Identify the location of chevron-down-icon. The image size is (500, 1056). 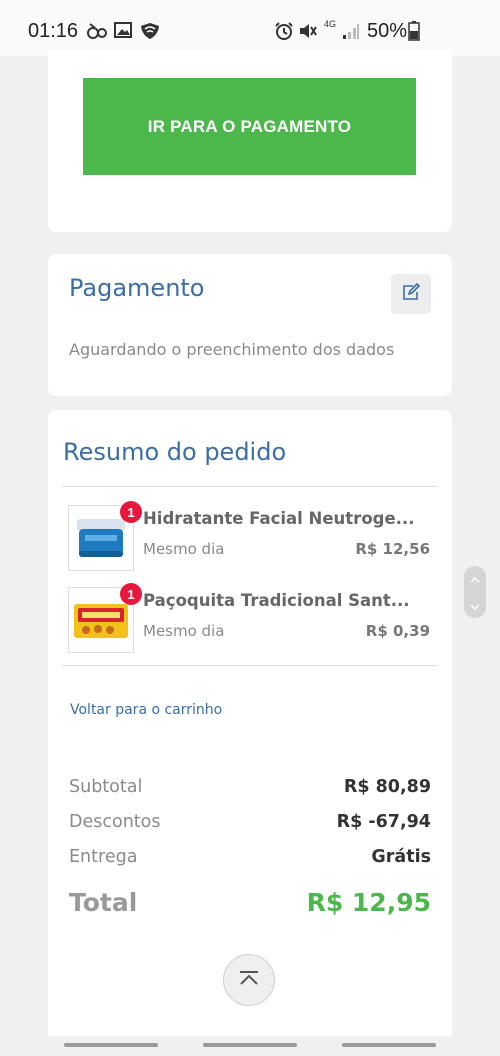
(475, 605).